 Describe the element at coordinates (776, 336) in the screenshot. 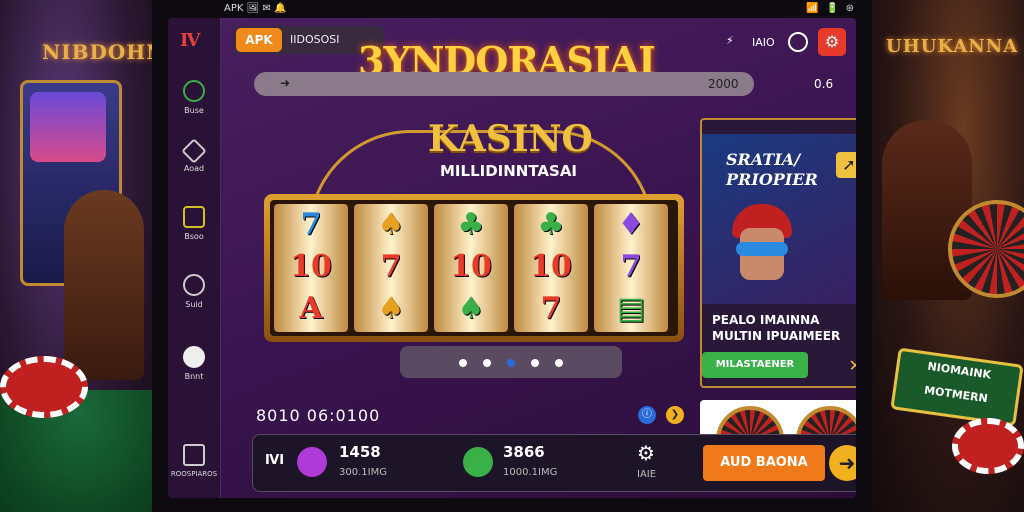

I see `promo-body-line2: MULTIN IPUAIMEER` at that location.